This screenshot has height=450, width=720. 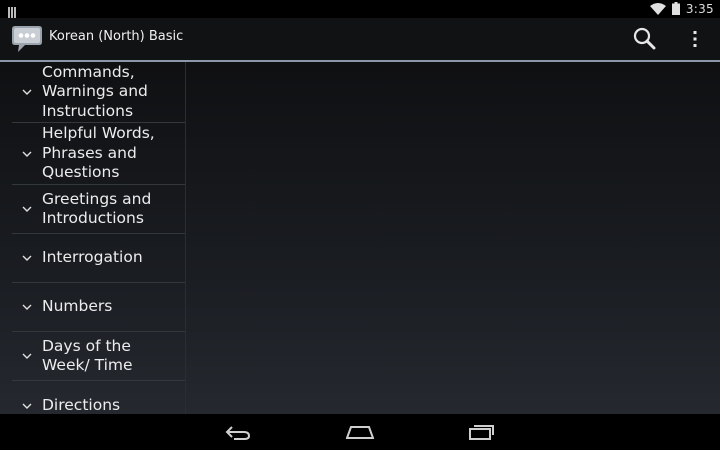 I want to click on list-item-label: Numbers, so click(x=77, y=306).